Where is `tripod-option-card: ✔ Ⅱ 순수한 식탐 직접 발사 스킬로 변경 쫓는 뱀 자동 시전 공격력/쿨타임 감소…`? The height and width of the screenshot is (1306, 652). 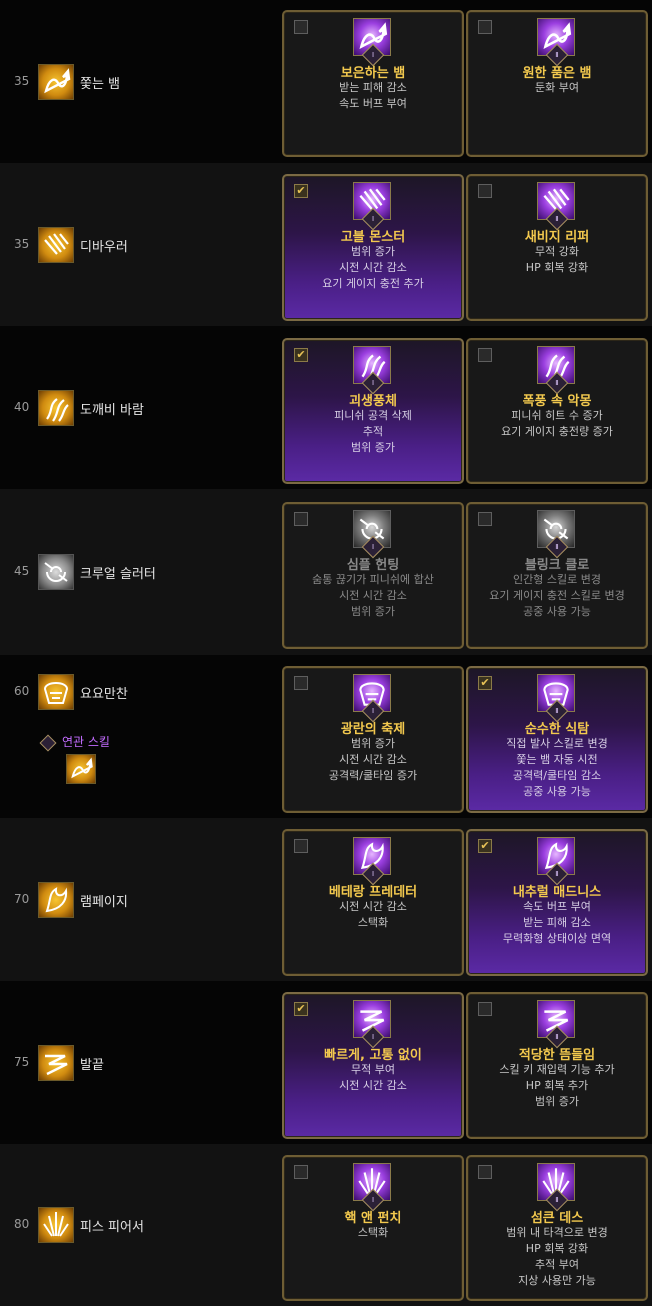 tripod-option-card: ✔ Ⅱ 순수한 식탐 직접 발사 스킬로 변경 쫓는 뱀 자동 시전 공격력/쿨타임 감소… is located at coordinates (557, 739).